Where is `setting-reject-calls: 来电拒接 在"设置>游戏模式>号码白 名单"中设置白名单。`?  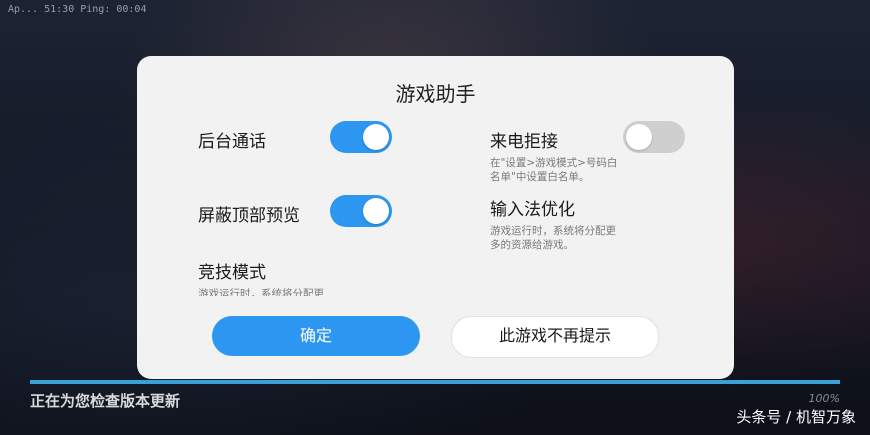
setting-reject-calls: 来电拒接 在"设置>游戏模式>号码白 名单"中设置白名单。 is located at coordinates (565, 155).